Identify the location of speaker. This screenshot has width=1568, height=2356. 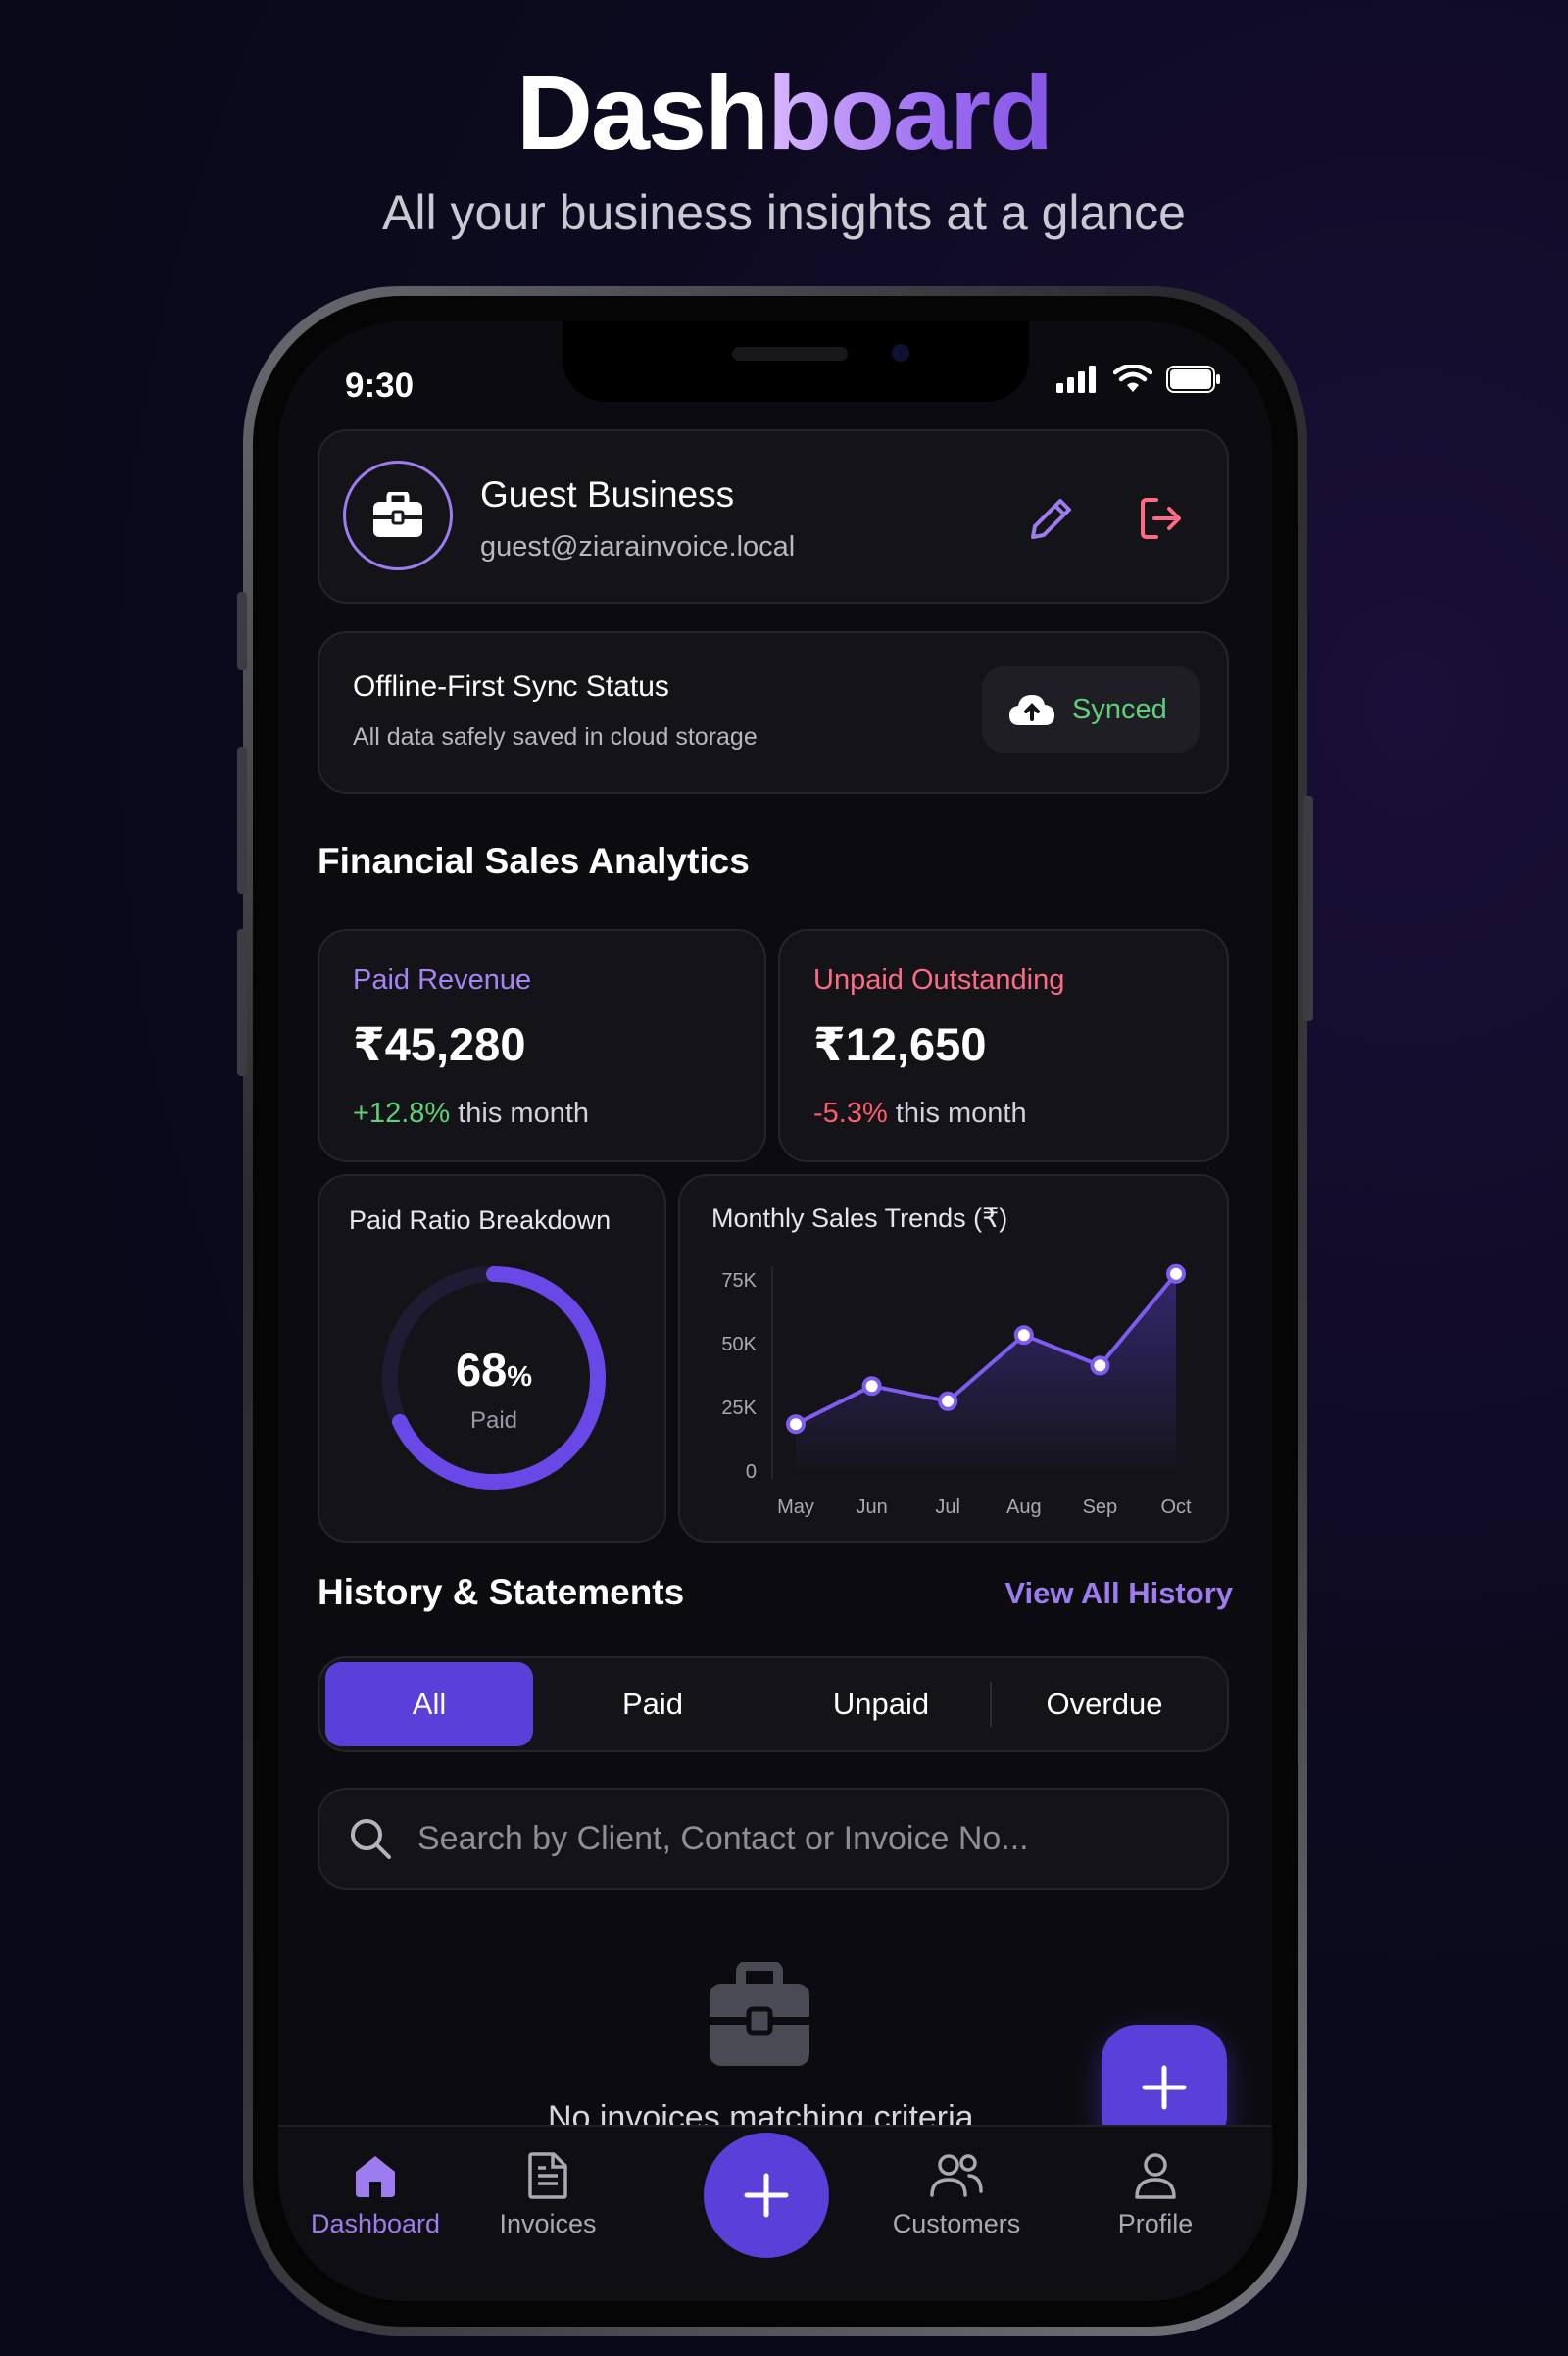
(790, 354).